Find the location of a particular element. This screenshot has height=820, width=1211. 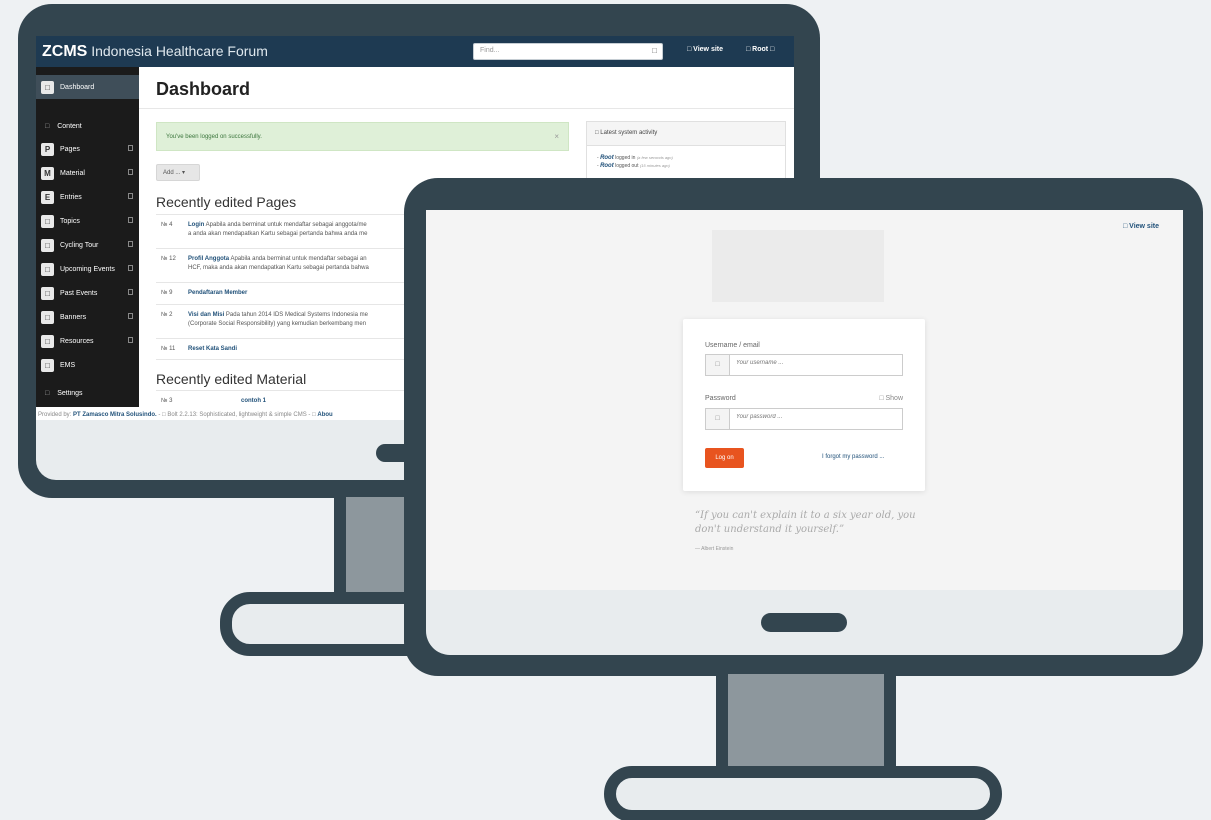

sidebar-item-label: Past Events is located at coordinates (79, 293).